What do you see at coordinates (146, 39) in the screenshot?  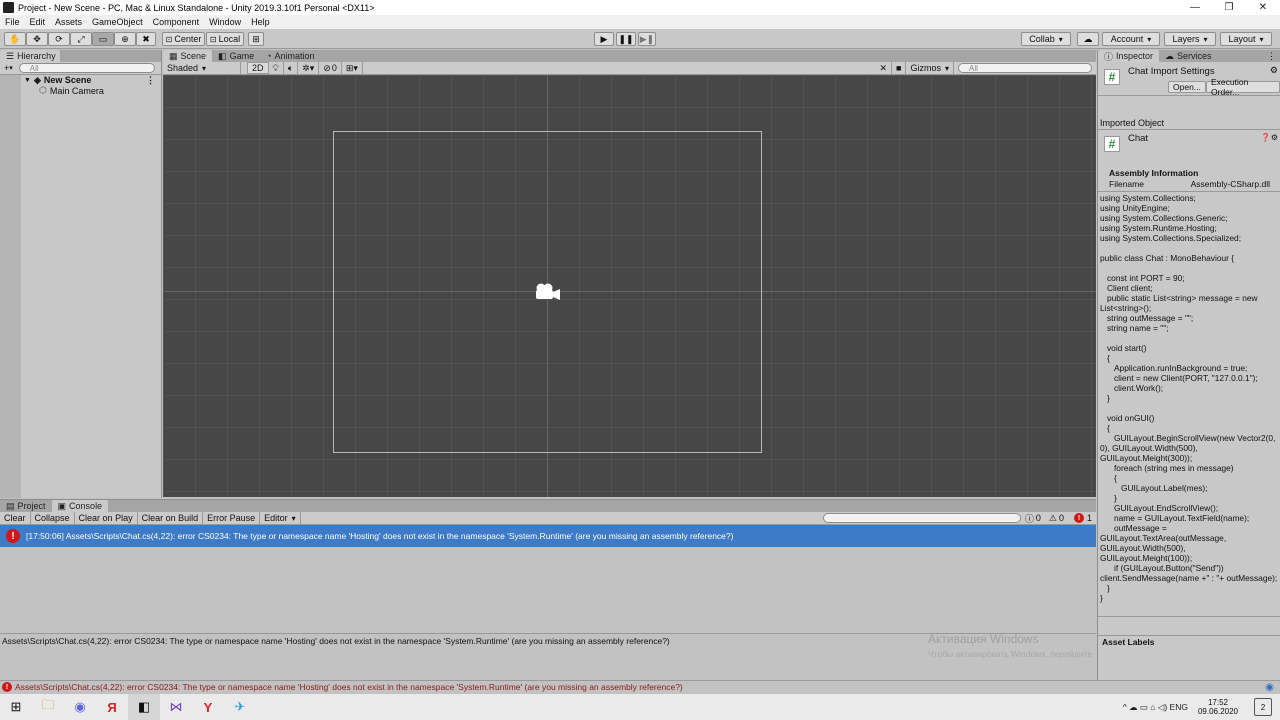 I see `custom-tool-button: ✖` at bounding box center [146, 39].